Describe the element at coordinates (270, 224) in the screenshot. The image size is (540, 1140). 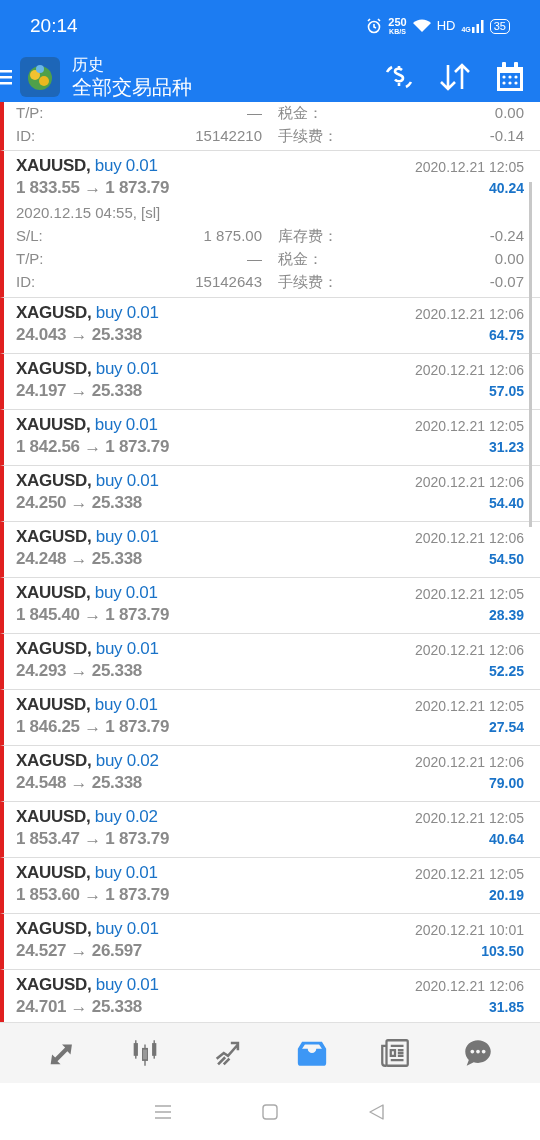
I see `trade-row: XAUUSD, buy 0.01 2020.12.21 12:05 1 833.55 → 1 873.79 40.24 2020.12.15 04:55, [sl] S/L: 1 875.00 库存费： -0.24 T/P: — 税金： 0.00 ID: 15142643 手续费： -0.07` at that location.